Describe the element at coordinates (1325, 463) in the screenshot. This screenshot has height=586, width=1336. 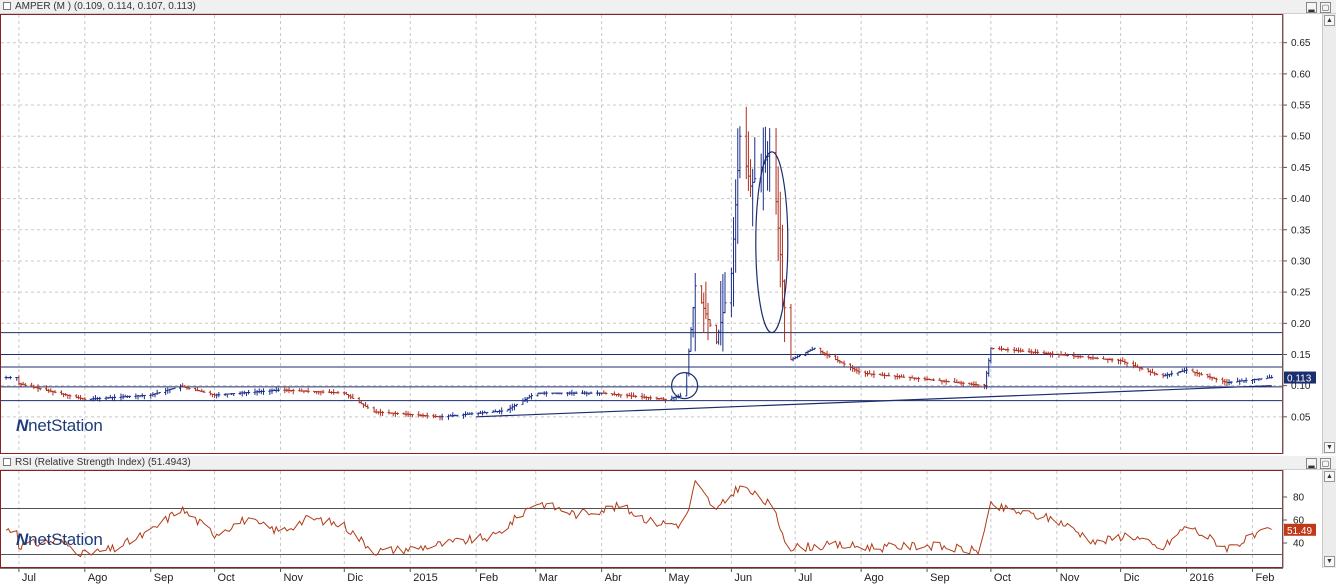
I see `rsi-maximize-icon: ▢` at that location.